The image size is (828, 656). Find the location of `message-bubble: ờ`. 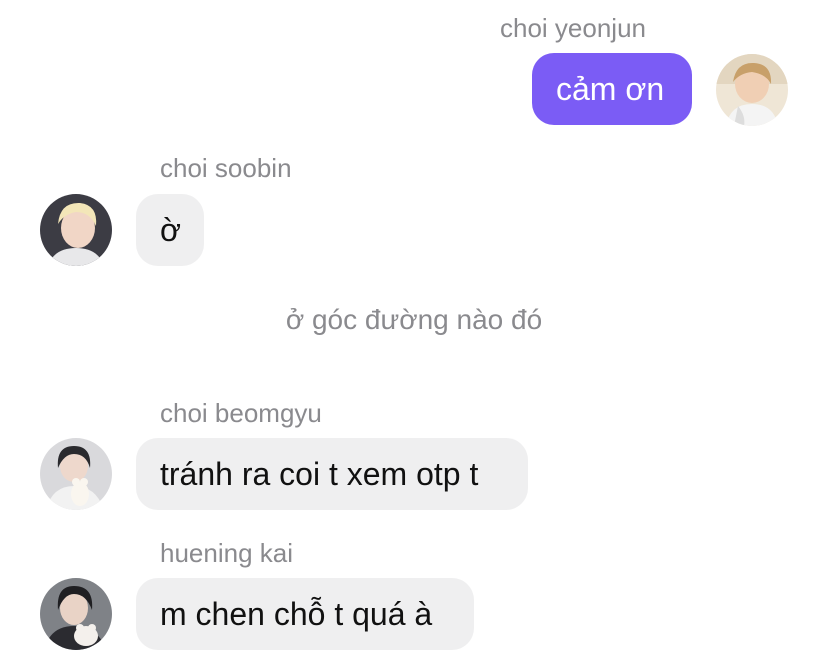

message-bubble: ờ is located at coordinates (170, 230).